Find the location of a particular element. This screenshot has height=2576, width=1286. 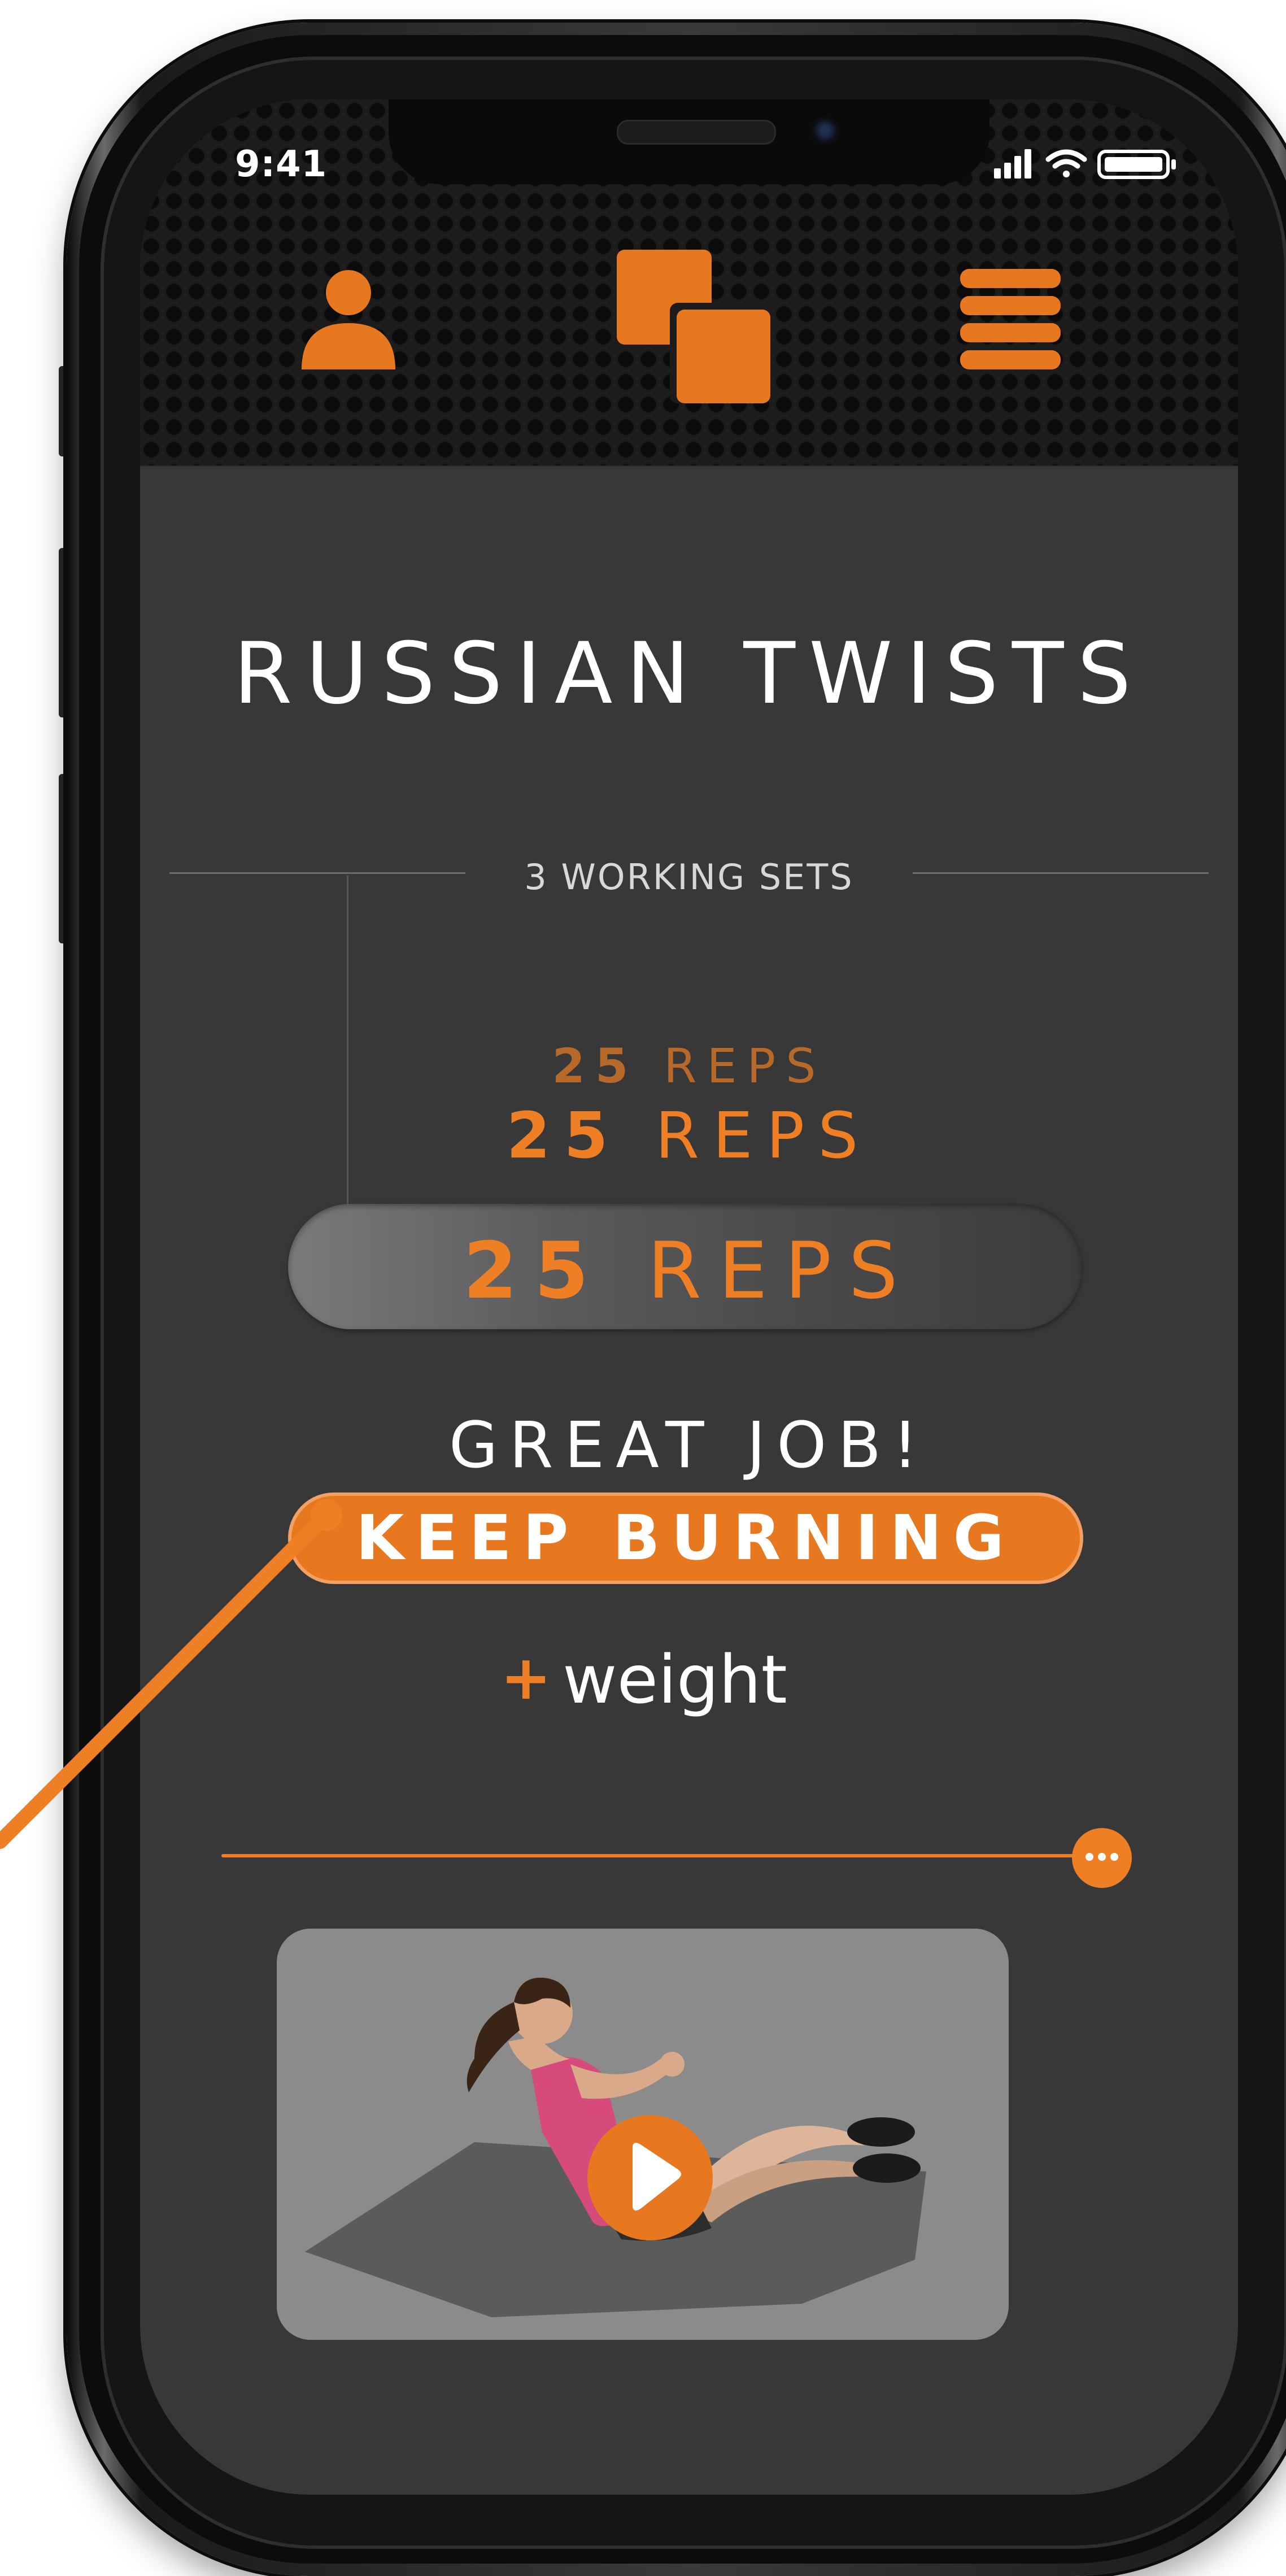

annotation-pointer-line is located at coordinates (171, 1674).